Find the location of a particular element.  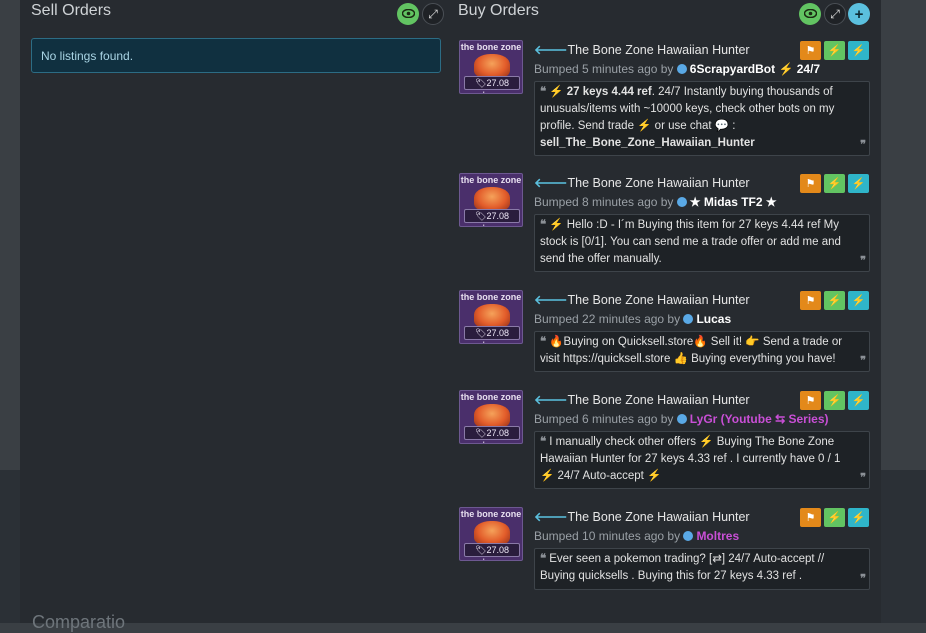

user-link: Moltres is located at coordinates (717, 536).